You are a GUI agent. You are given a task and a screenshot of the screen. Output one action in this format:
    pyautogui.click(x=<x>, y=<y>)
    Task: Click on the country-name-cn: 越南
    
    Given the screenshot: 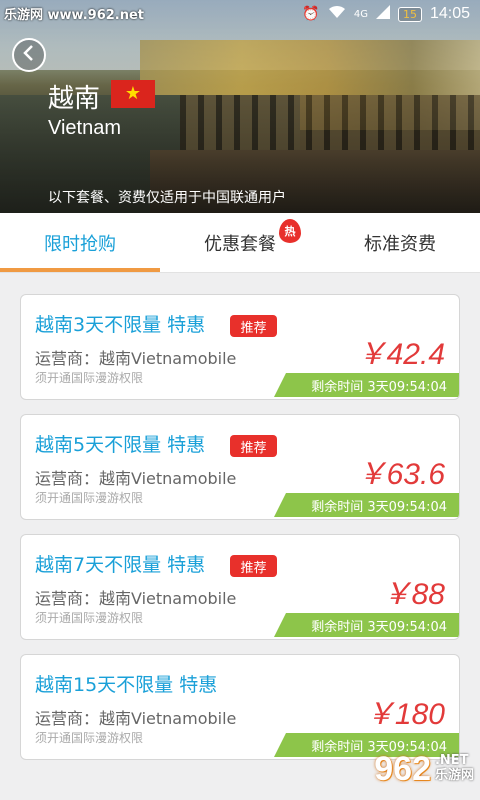 What is the action you would take?
    pyautogui.click(x=74, y=99)
    